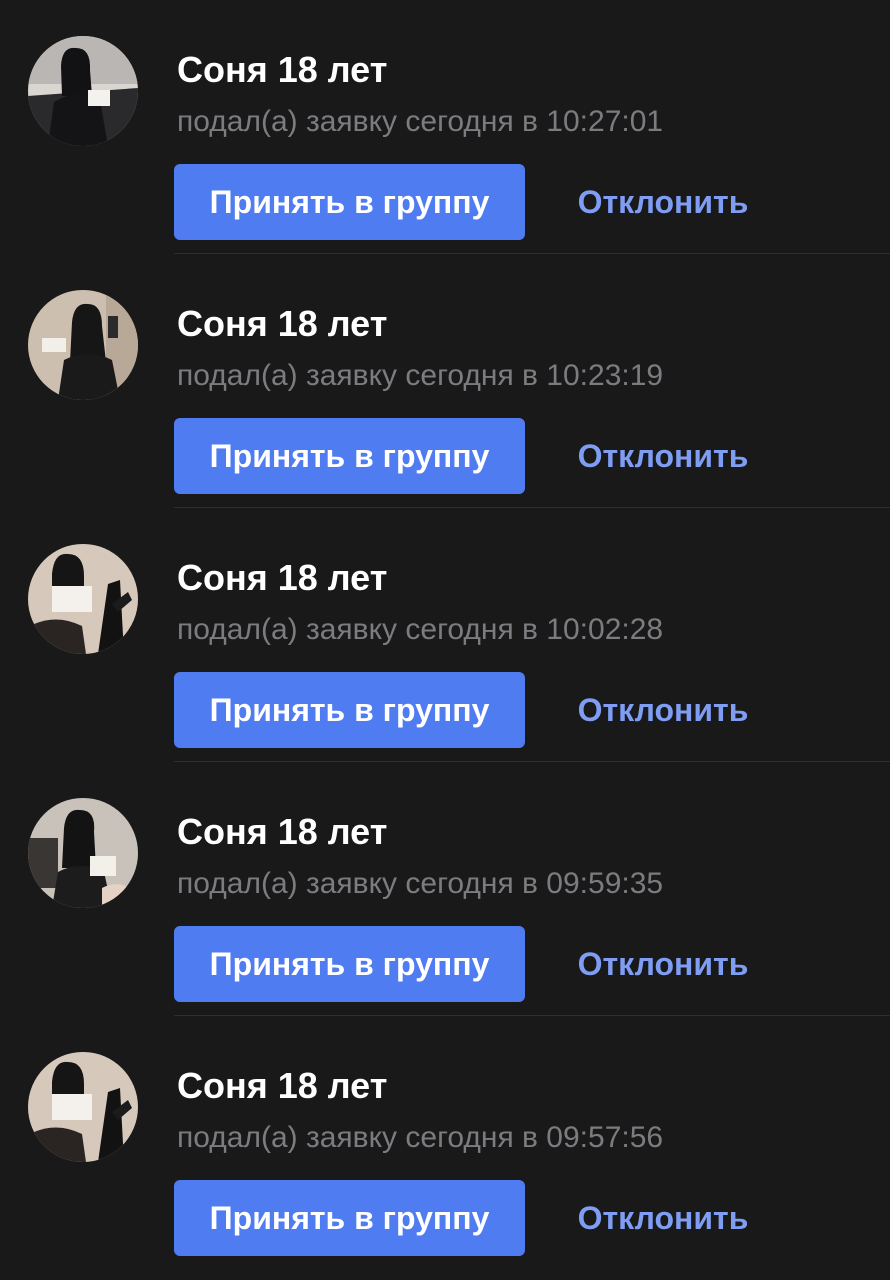  Describe the element at coordinates (420, 883) in the screenshot. I see `request-timestamp: подал(а) заявку сегодня в 09:59:35` at that location.